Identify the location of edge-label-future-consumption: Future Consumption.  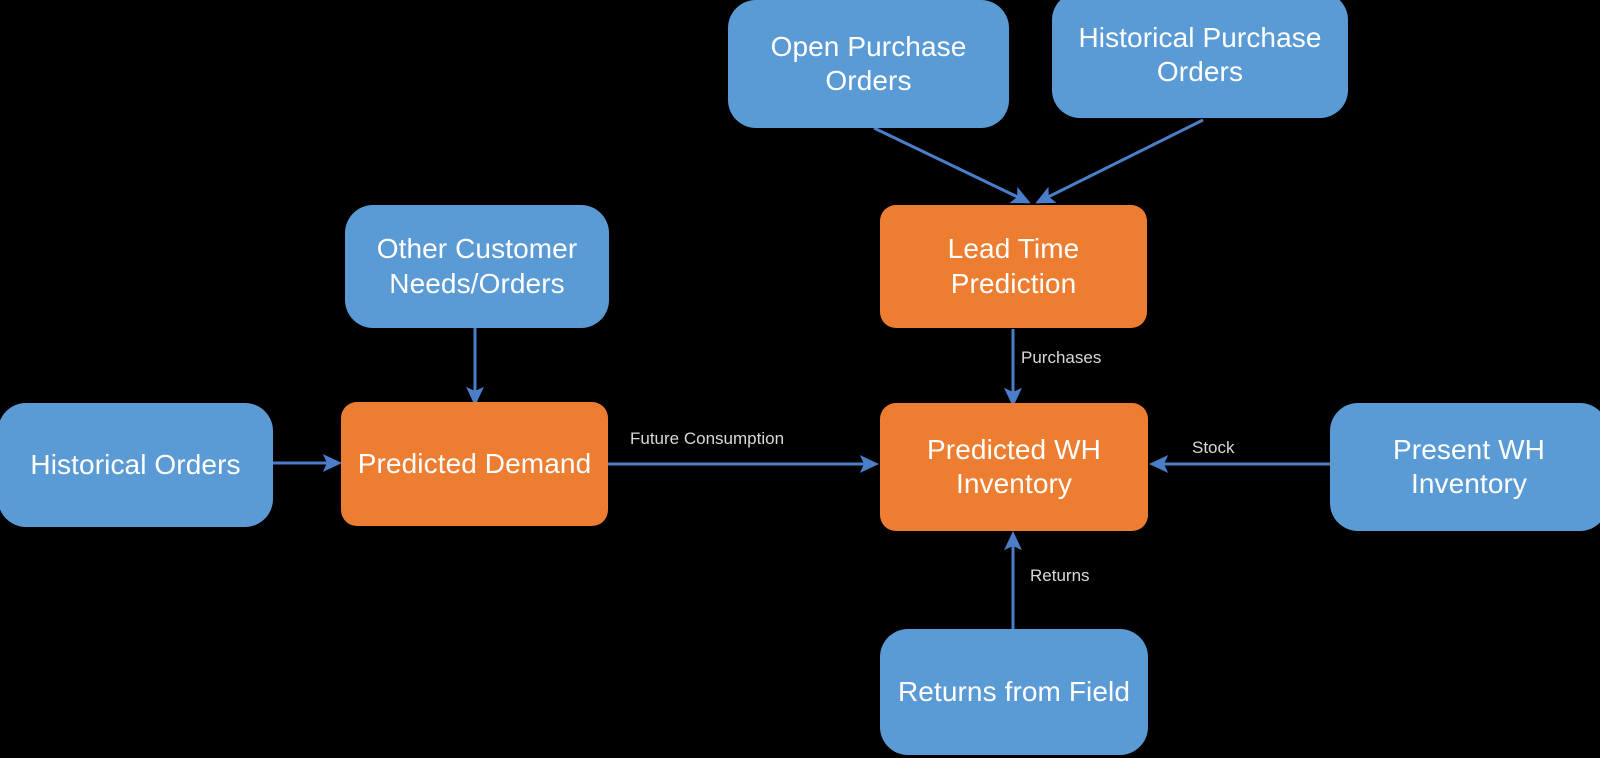
(707, 438).